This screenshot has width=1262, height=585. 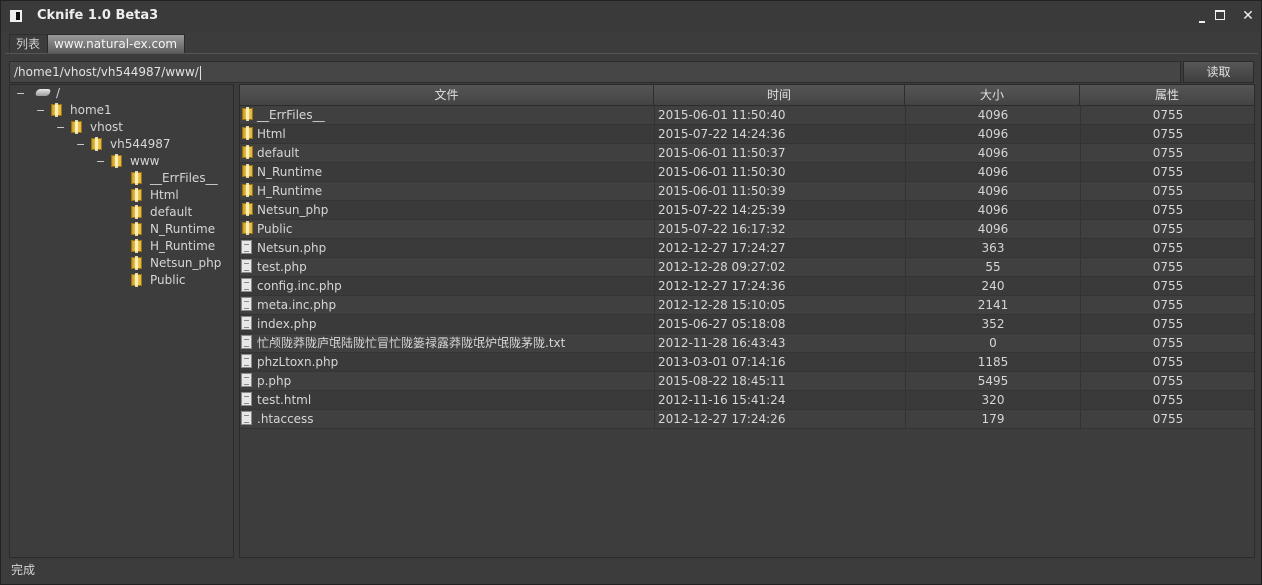 I want to click on table-row: phzLtoxn.php 2013-03-01 07:14:16 1185 0755, so click(x=747, y=362).